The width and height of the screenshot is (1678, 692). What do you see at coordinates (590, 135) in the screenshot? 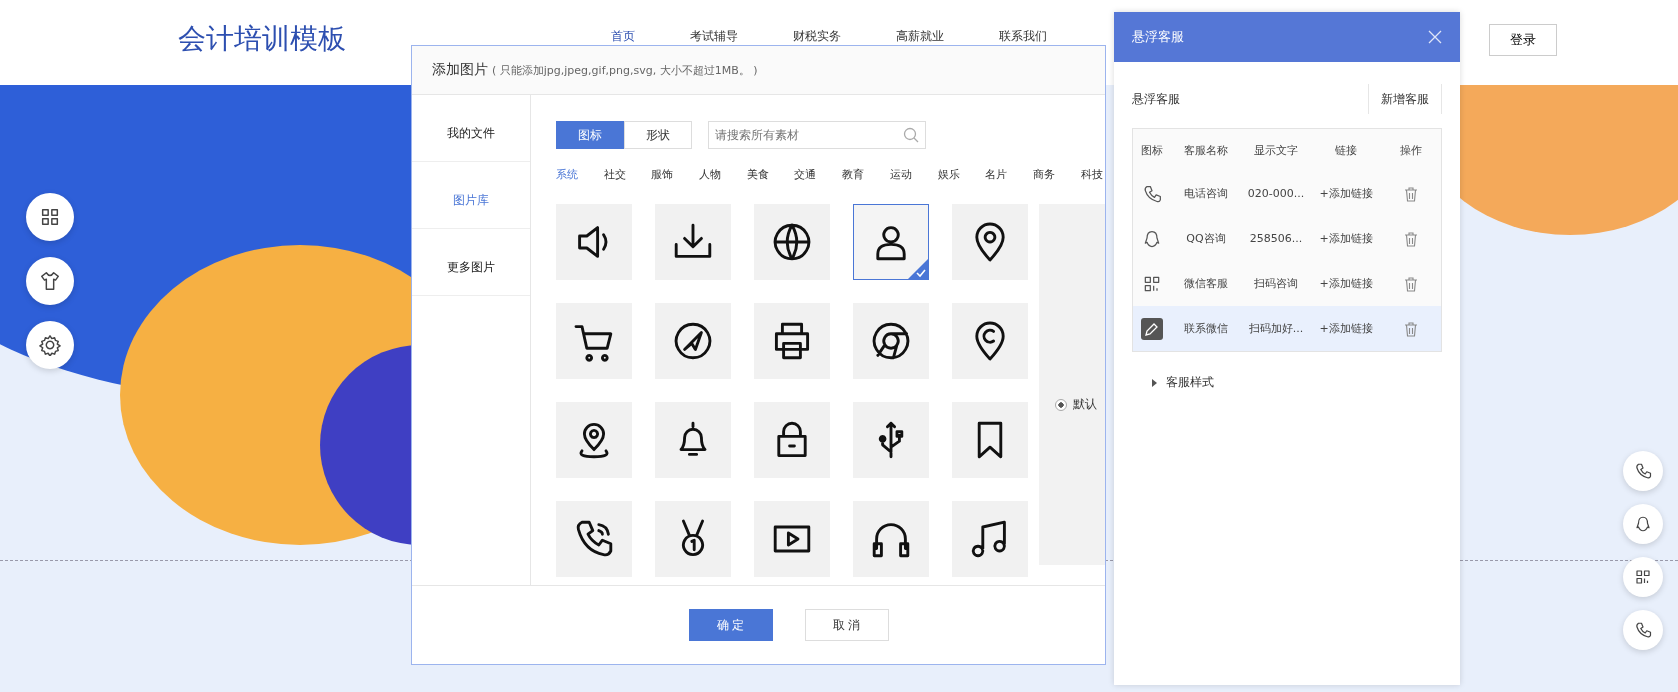
I see `tab: 图标` at bounding box center [590, 135].